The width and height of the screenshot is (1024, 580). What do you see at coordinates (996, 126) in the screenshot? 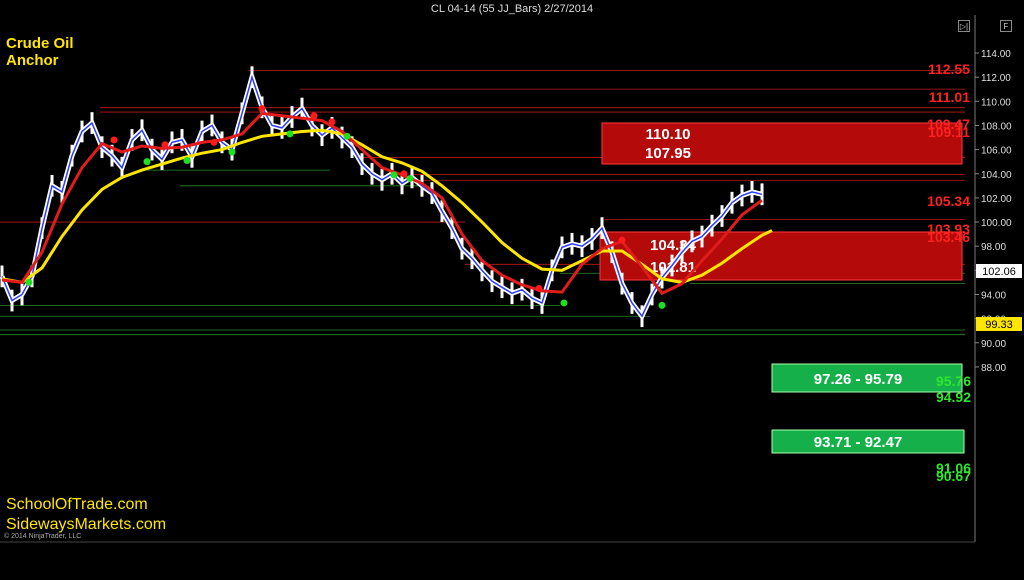
I see `y-tick-label: 108.00` at bounding box center [996, 126].